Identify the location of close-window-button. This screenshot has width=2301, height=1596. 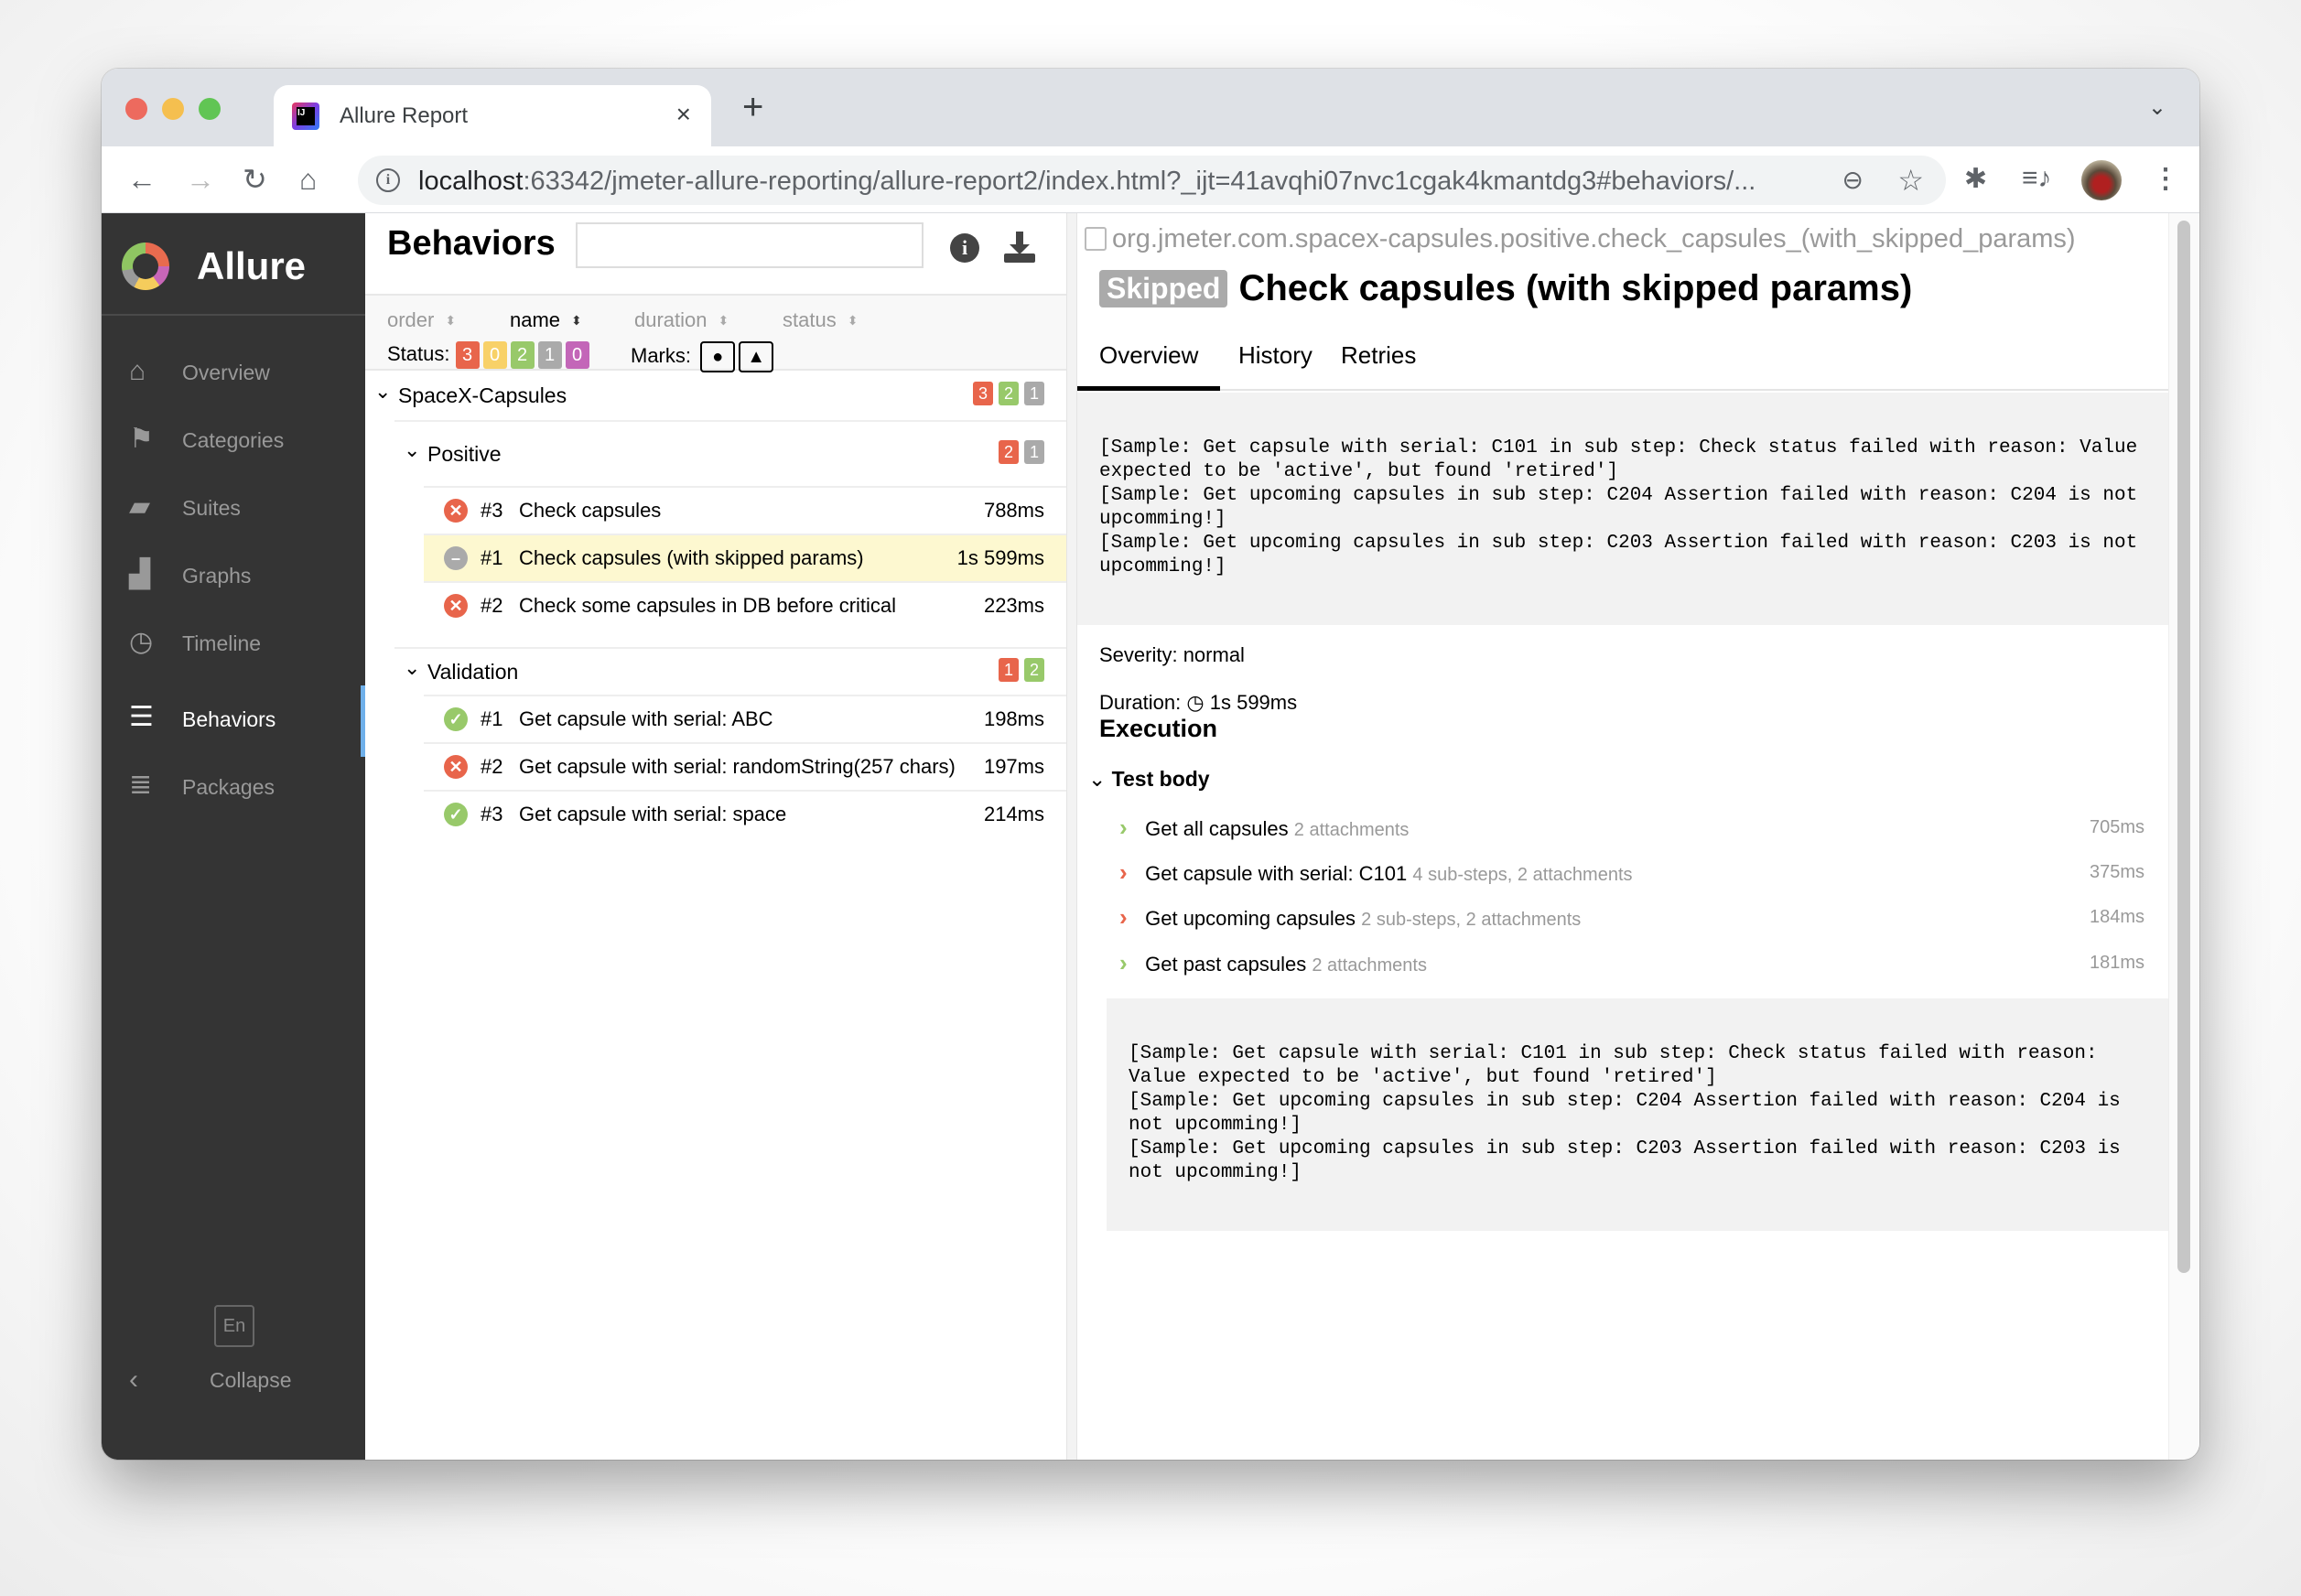
(136, 109).